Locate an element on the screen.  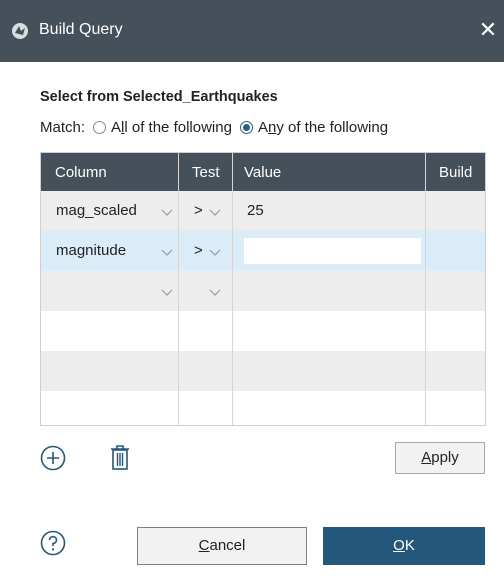
apply-button: Apply is located at coordinates (440, 458).